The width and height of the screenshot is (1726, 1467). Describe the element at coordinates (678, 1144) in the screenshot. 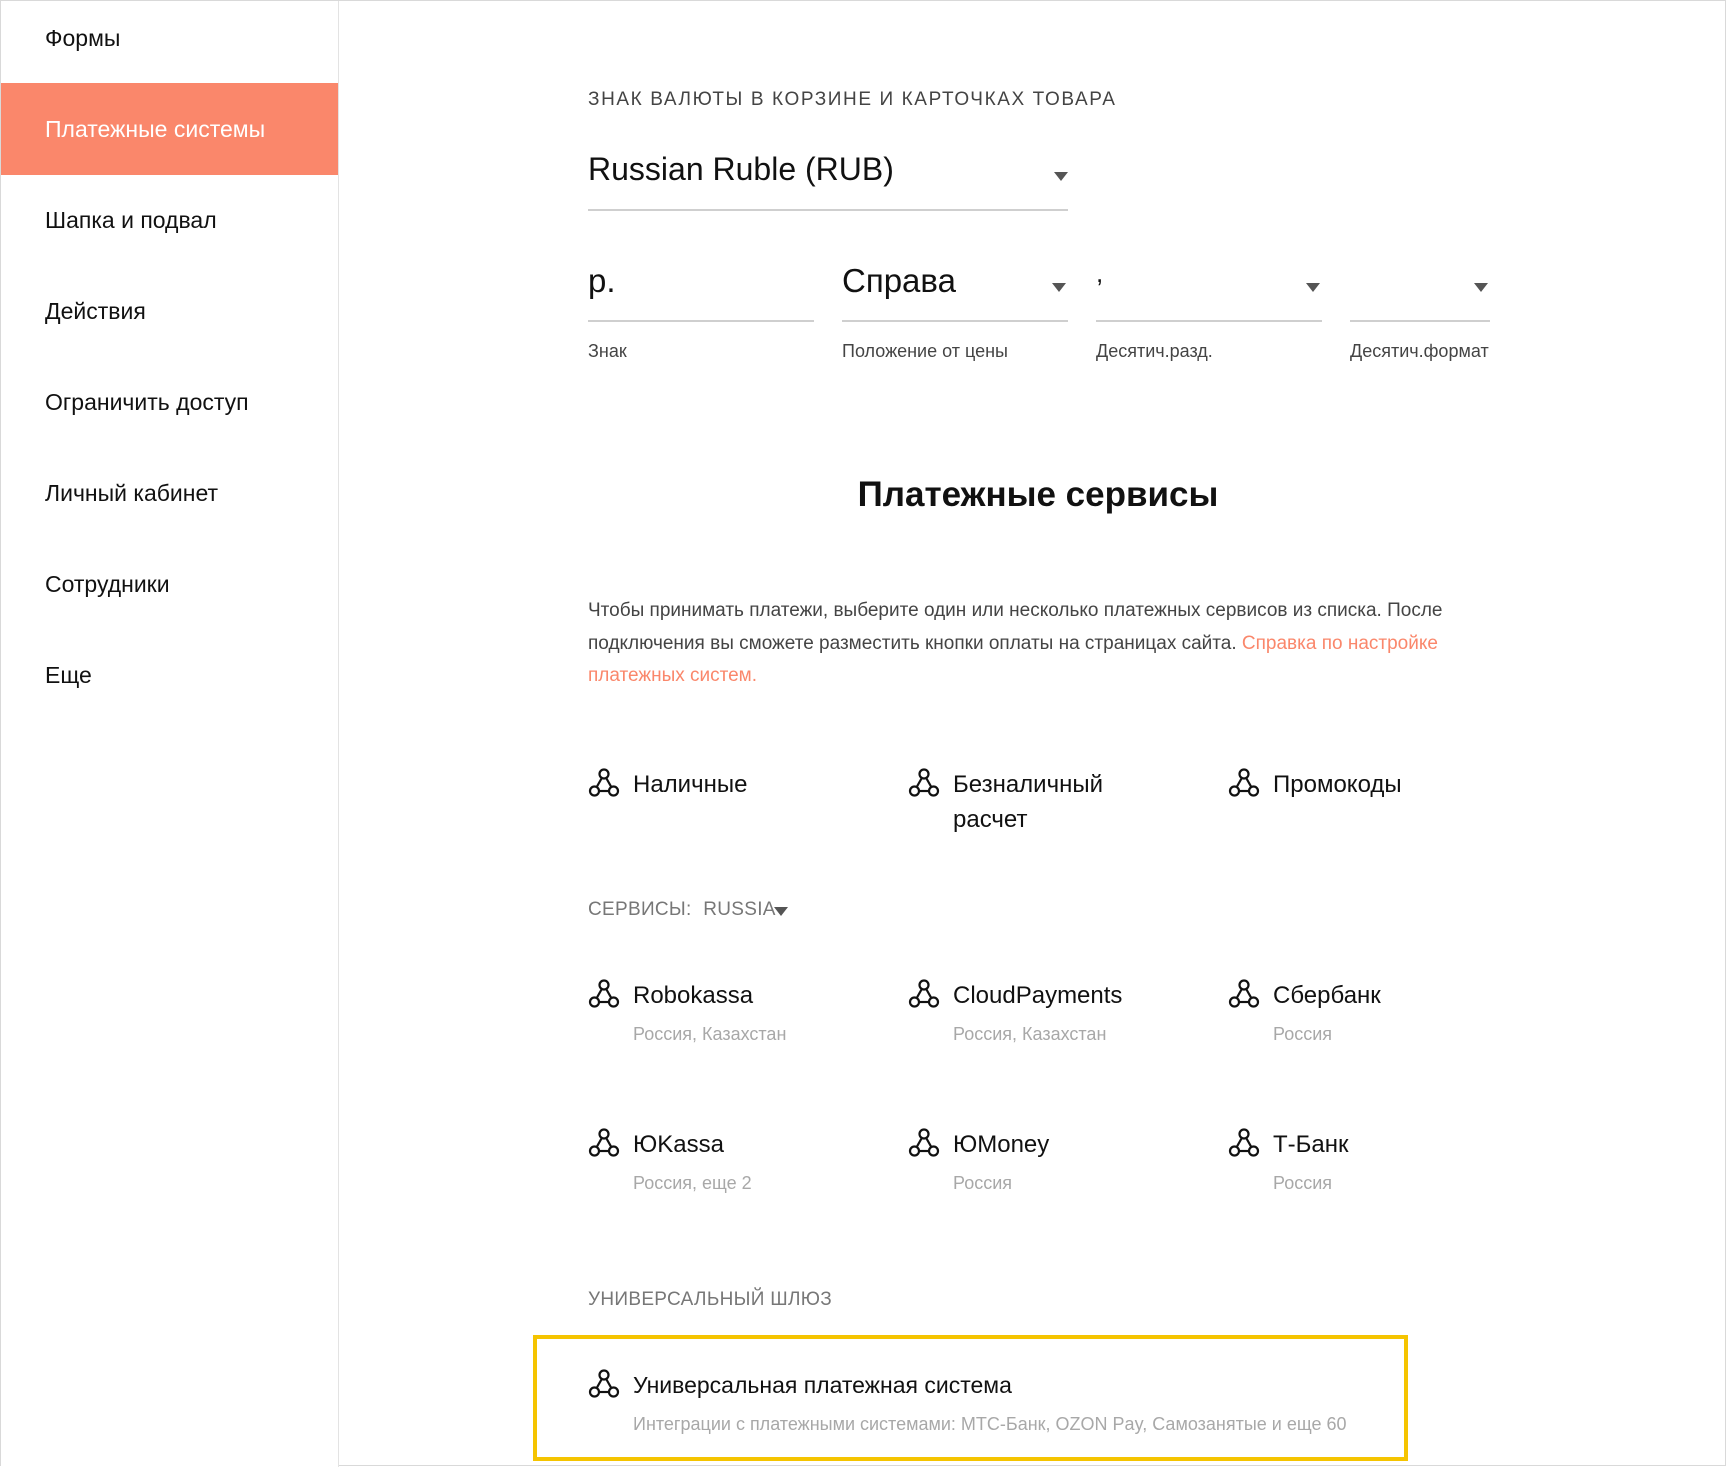

I see `service-name: ЮKassa` at that location.